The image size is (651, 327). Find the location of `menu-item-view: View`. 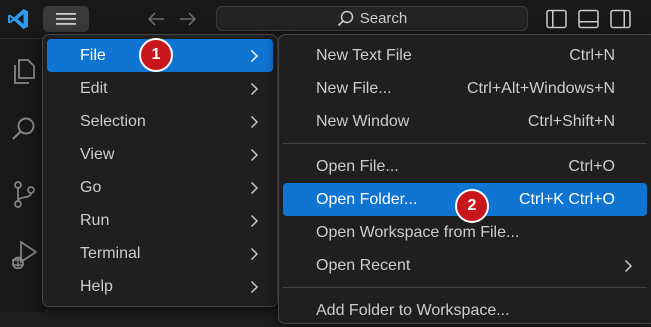

menu-item-view: View is located at coordinates (160, 154).